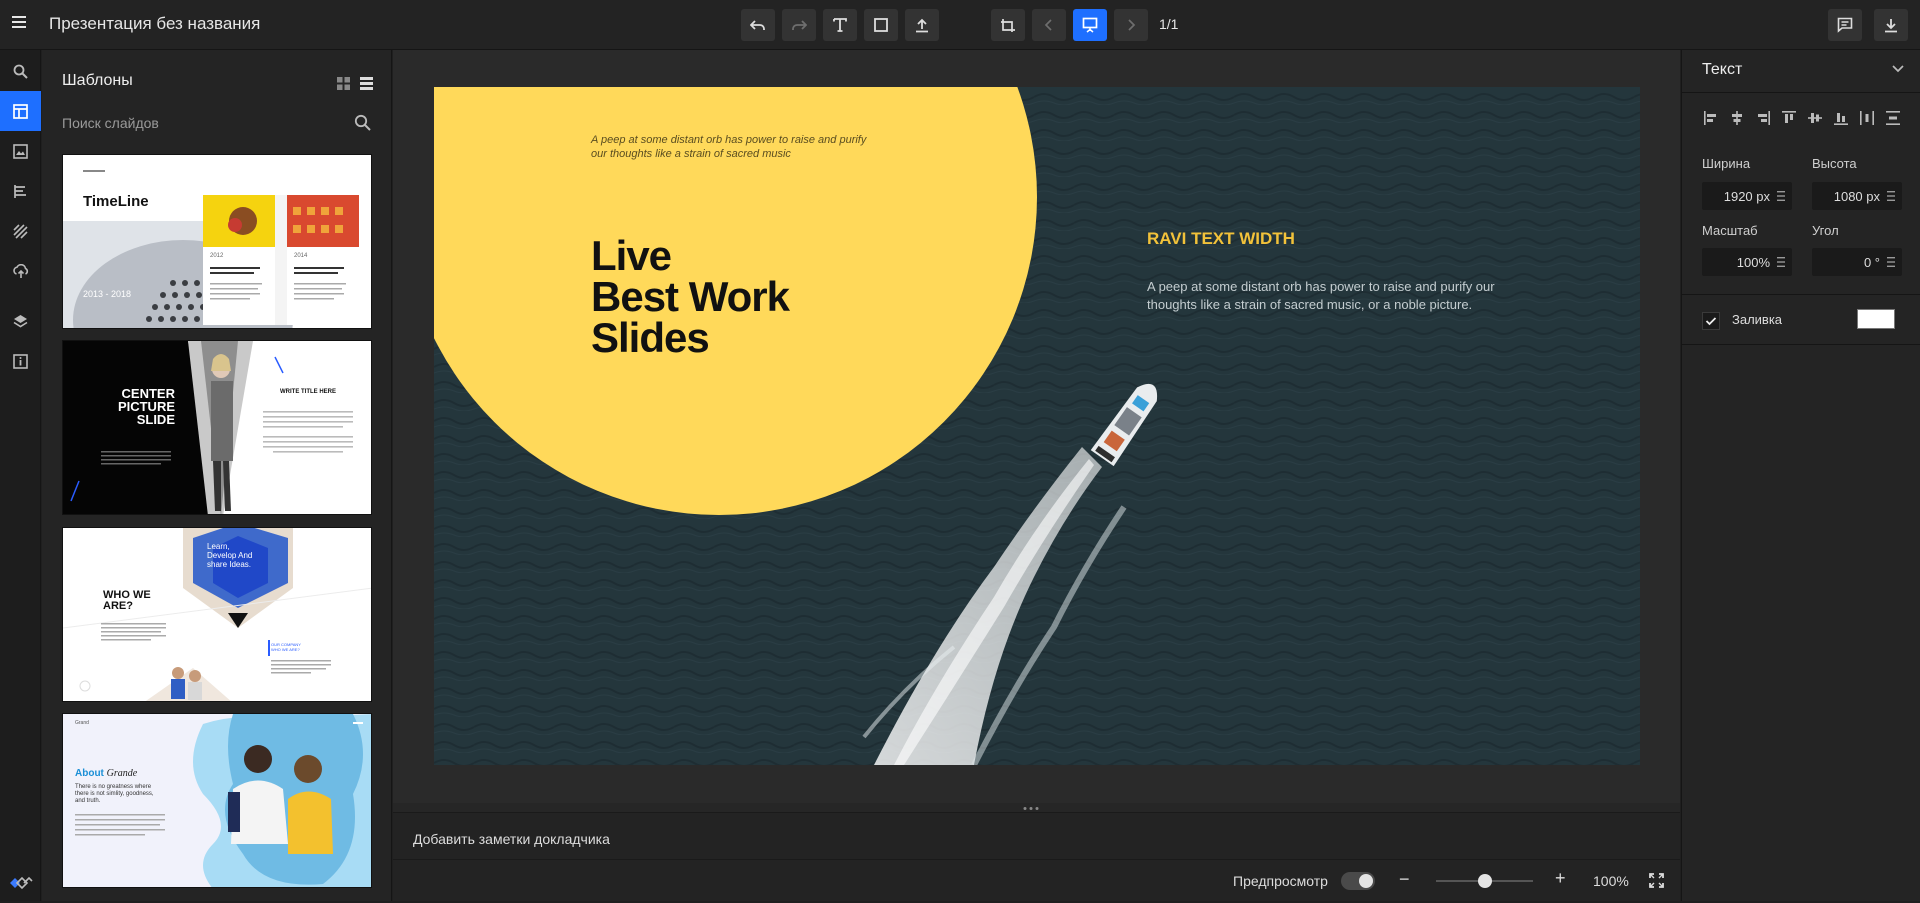 This screenshot has width=1920, height=903. Describe the element at coordinates (1815, 118) in the screenshot. I see `align-middle-icon` at that location.